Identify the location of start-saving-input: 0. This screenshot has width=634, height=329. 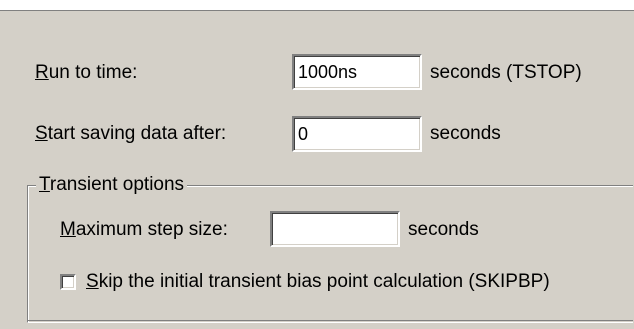
(357, 134).